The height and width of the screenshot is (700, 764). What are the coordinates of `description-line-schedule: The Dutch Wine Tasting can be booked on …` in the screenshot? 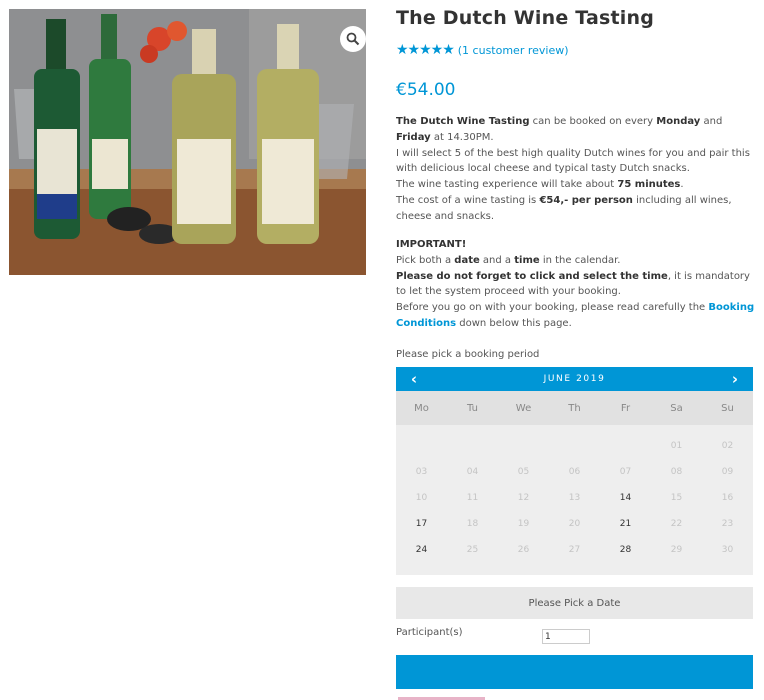 It's located at (559, 129).